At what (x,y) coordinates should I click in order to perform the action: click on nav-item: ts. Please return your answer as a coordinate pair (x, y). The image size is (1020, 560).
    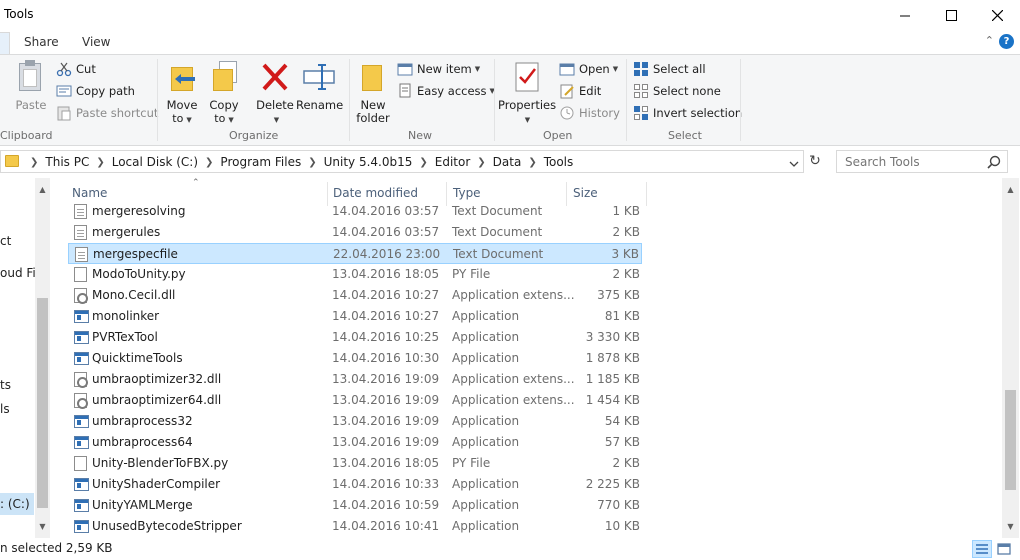
    Looking at the image, I should click on (5, 385).